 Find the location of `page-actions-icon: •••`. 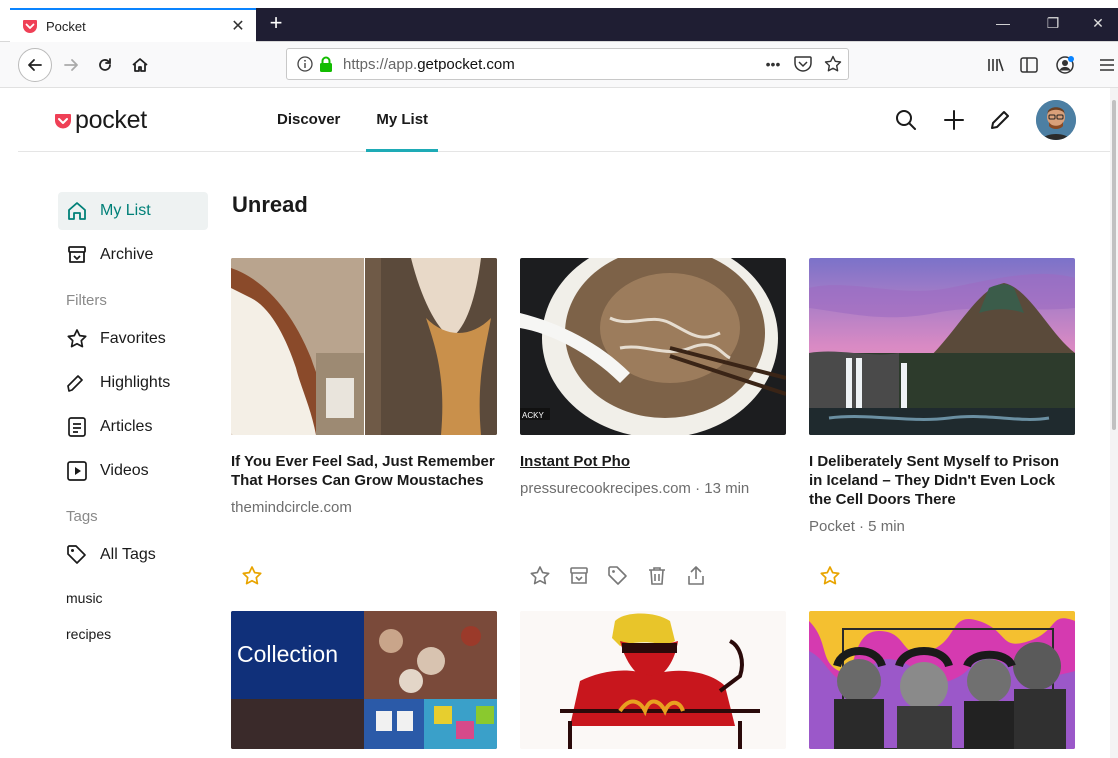

page-actions-icon: ••• is located at coordinates (773, 64).